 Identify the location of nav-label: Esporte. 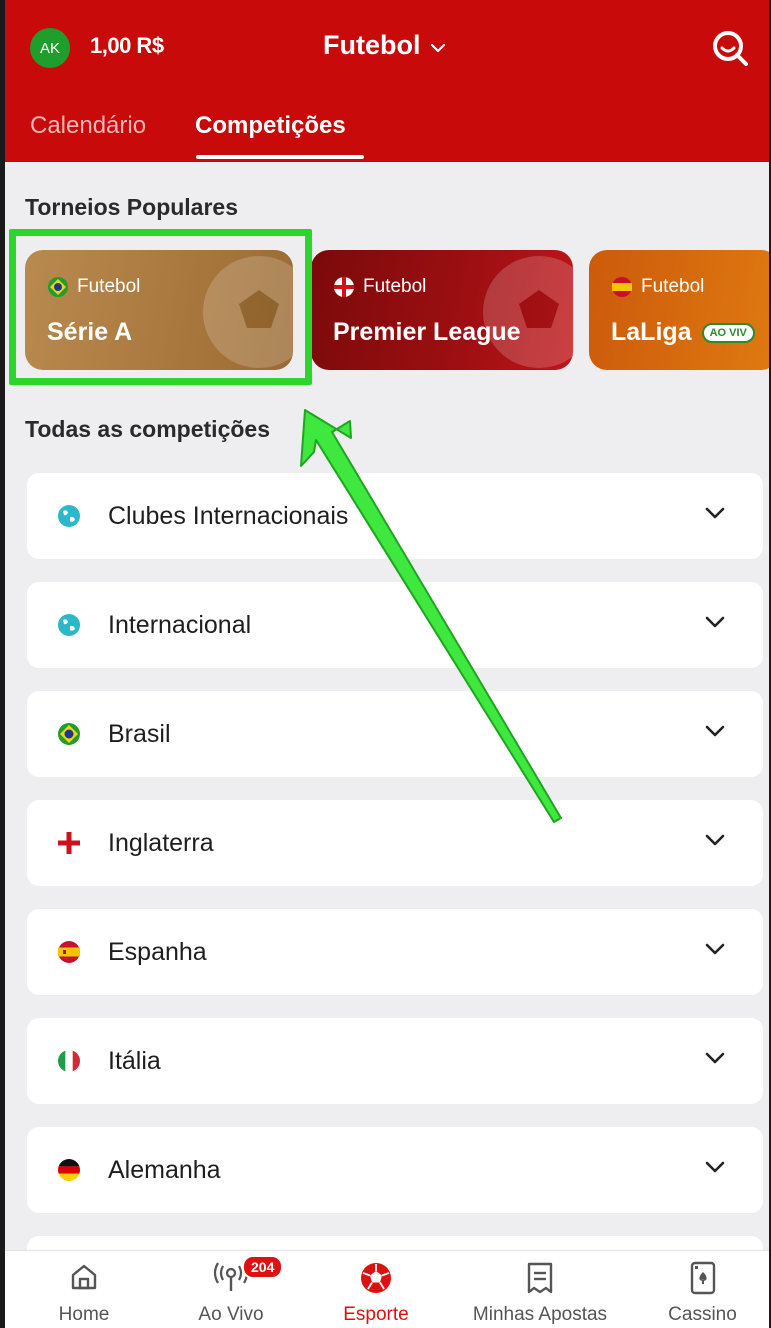
(376, 1314).